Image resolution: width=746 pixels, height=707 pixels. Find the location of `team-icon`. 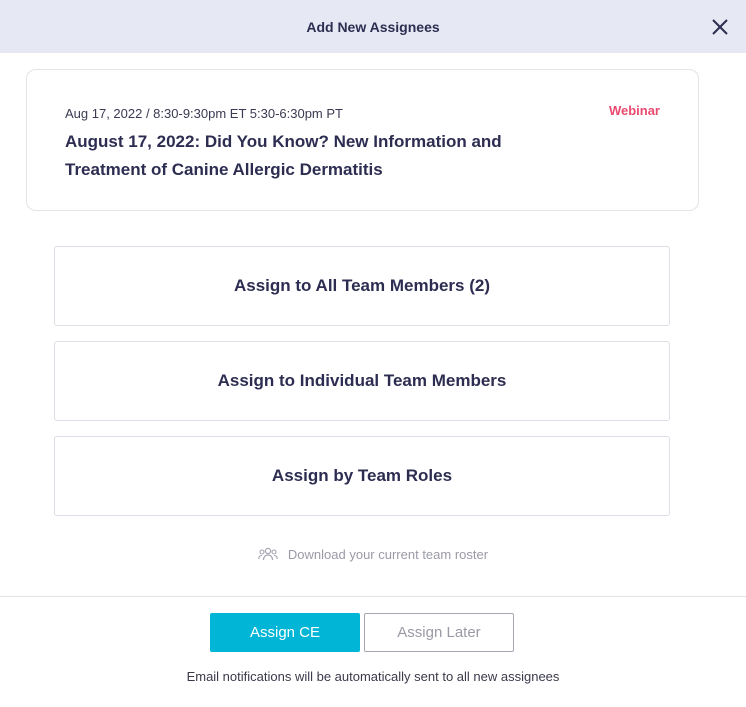

team-icon is located at coordinates (268, 554).